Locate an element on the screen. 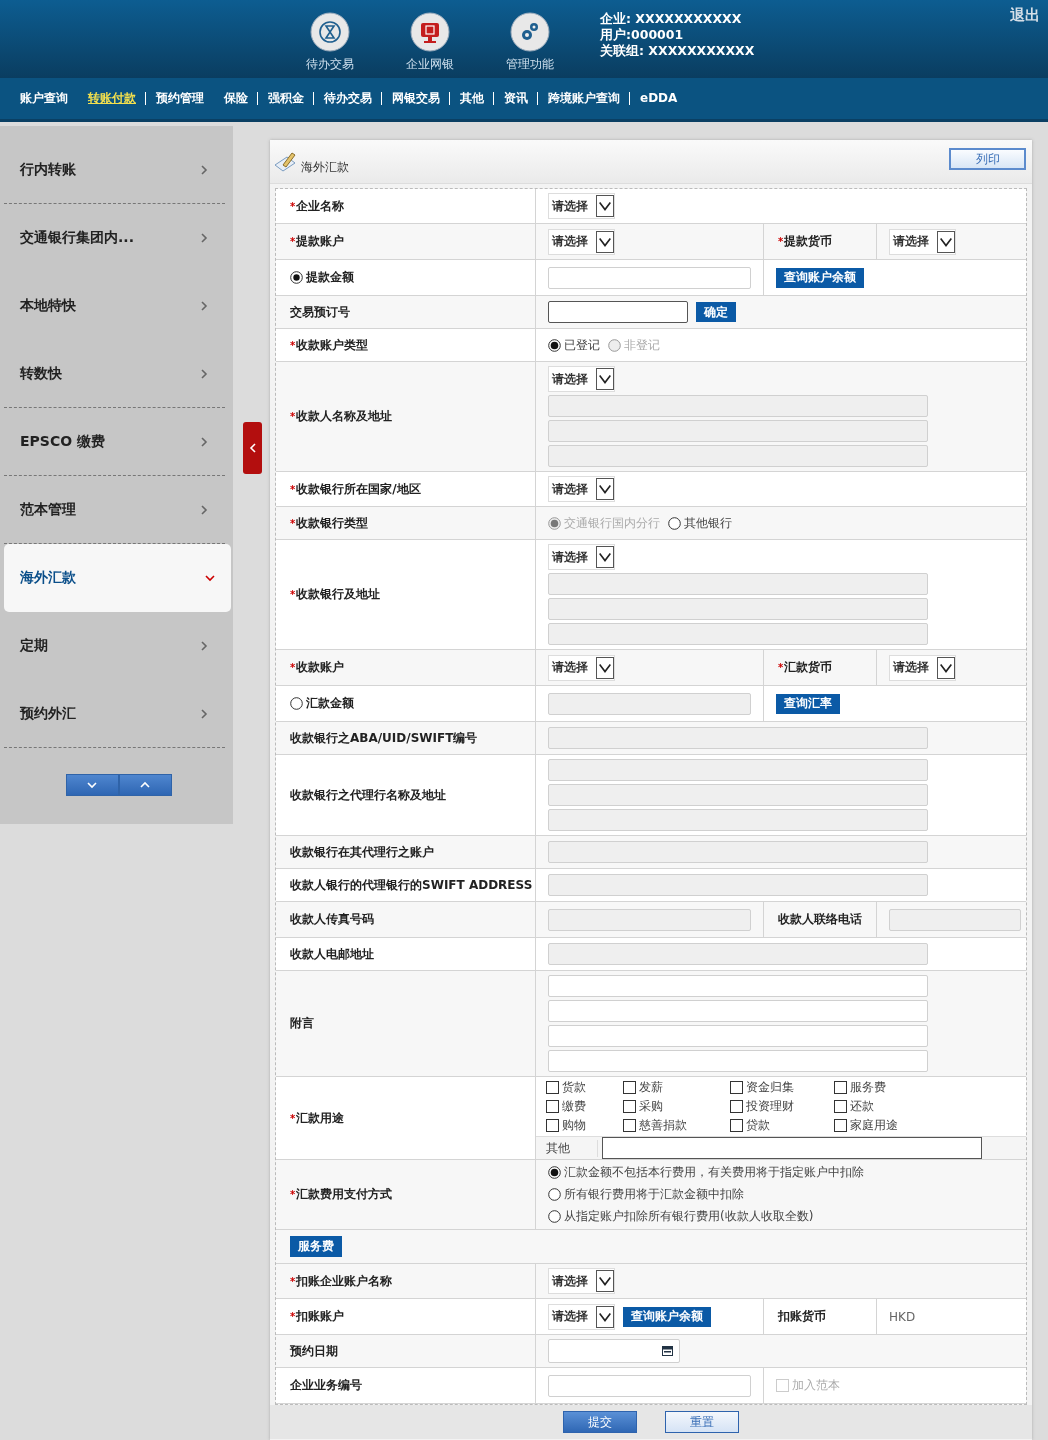 The image size is (1048, 1440). checkbox-option: 缴费 is located at coordinates (584, 1106).